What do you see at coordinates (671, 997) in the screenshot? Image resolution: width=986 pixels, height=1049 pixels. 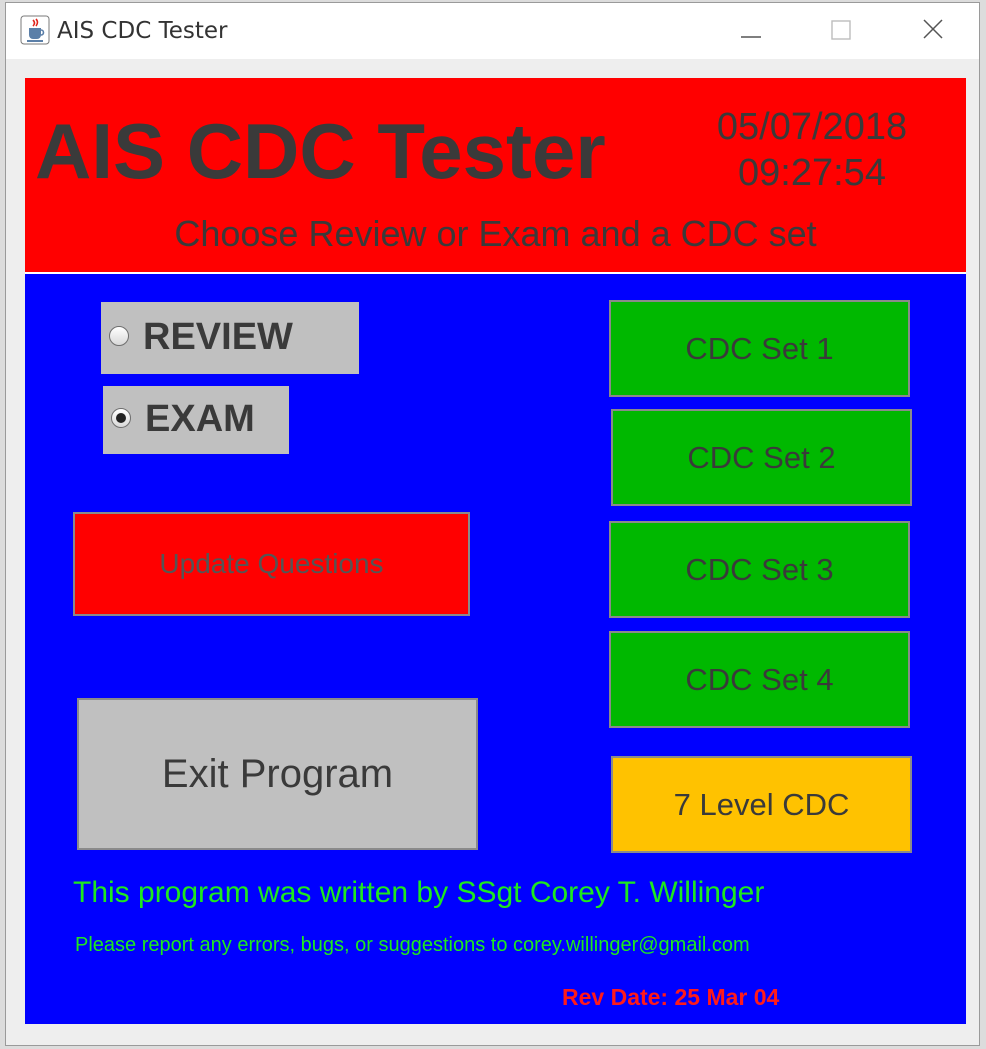 I see `revision-date: Rev Date: 25 Mar 04` at bounding box center [671, 997].